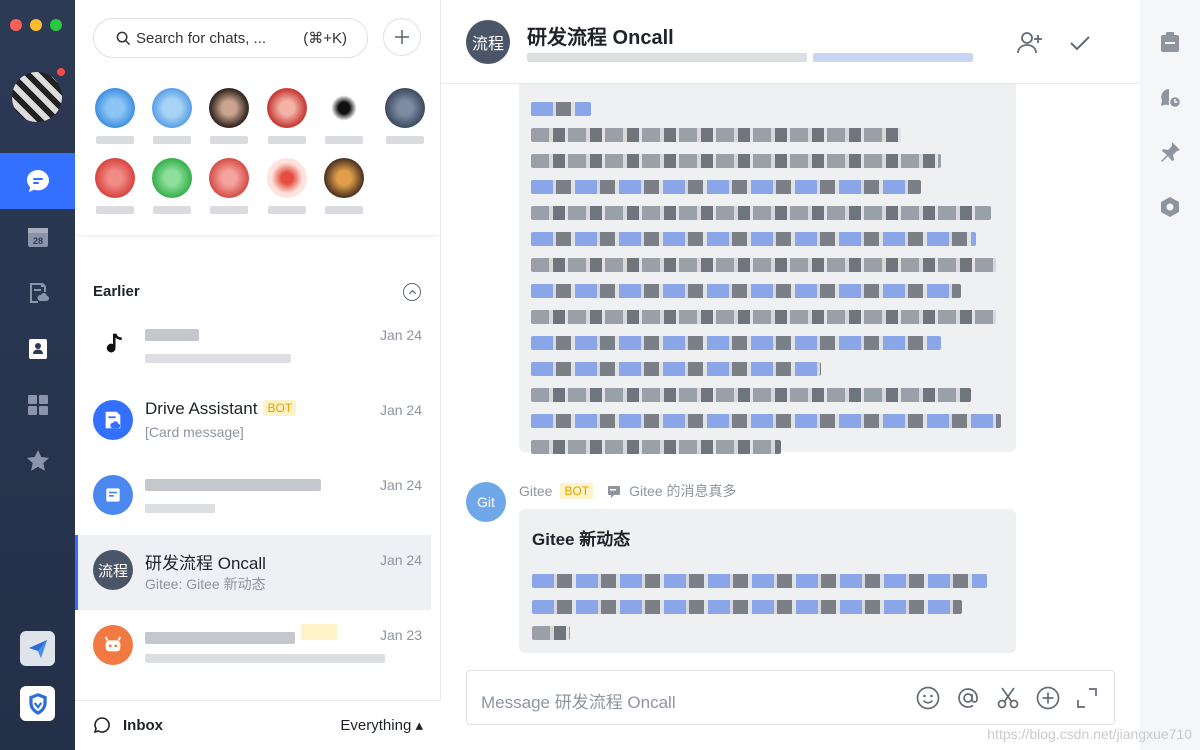 This screenshot has width=1200, height=750. What do you see at coordinates (581, 539) in the screenshot?
I see `card-title: Gitee 新动态` at bounding box center [581, 539].